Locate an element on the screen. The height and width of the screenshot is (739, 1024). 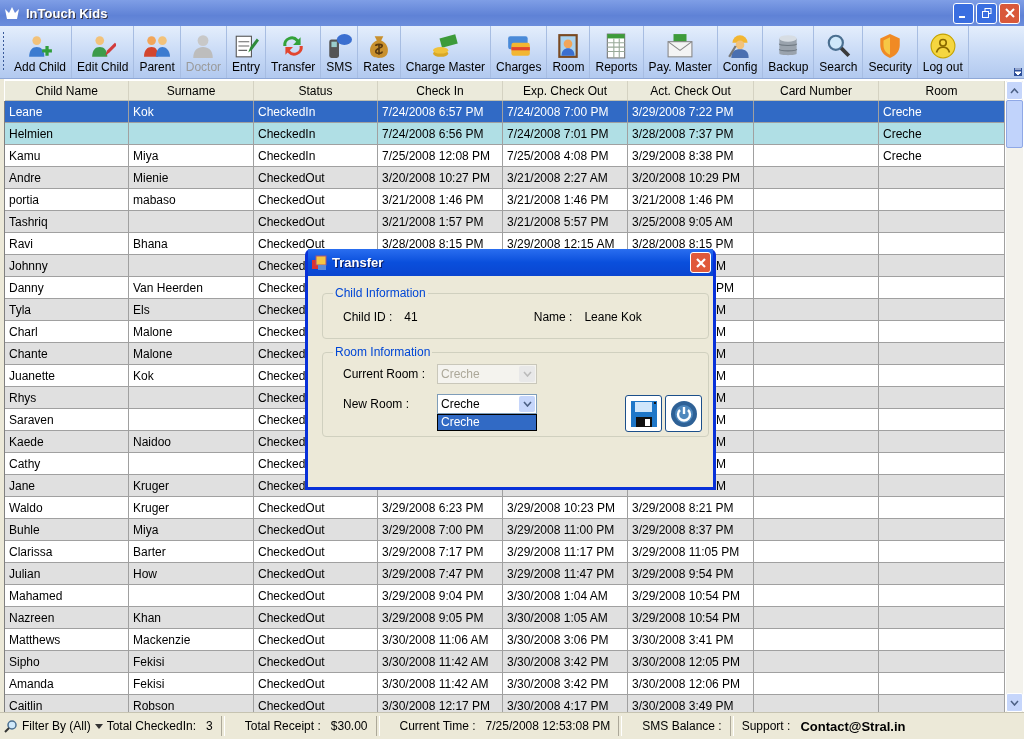
restore-icon is located at coordinates (986, 13).